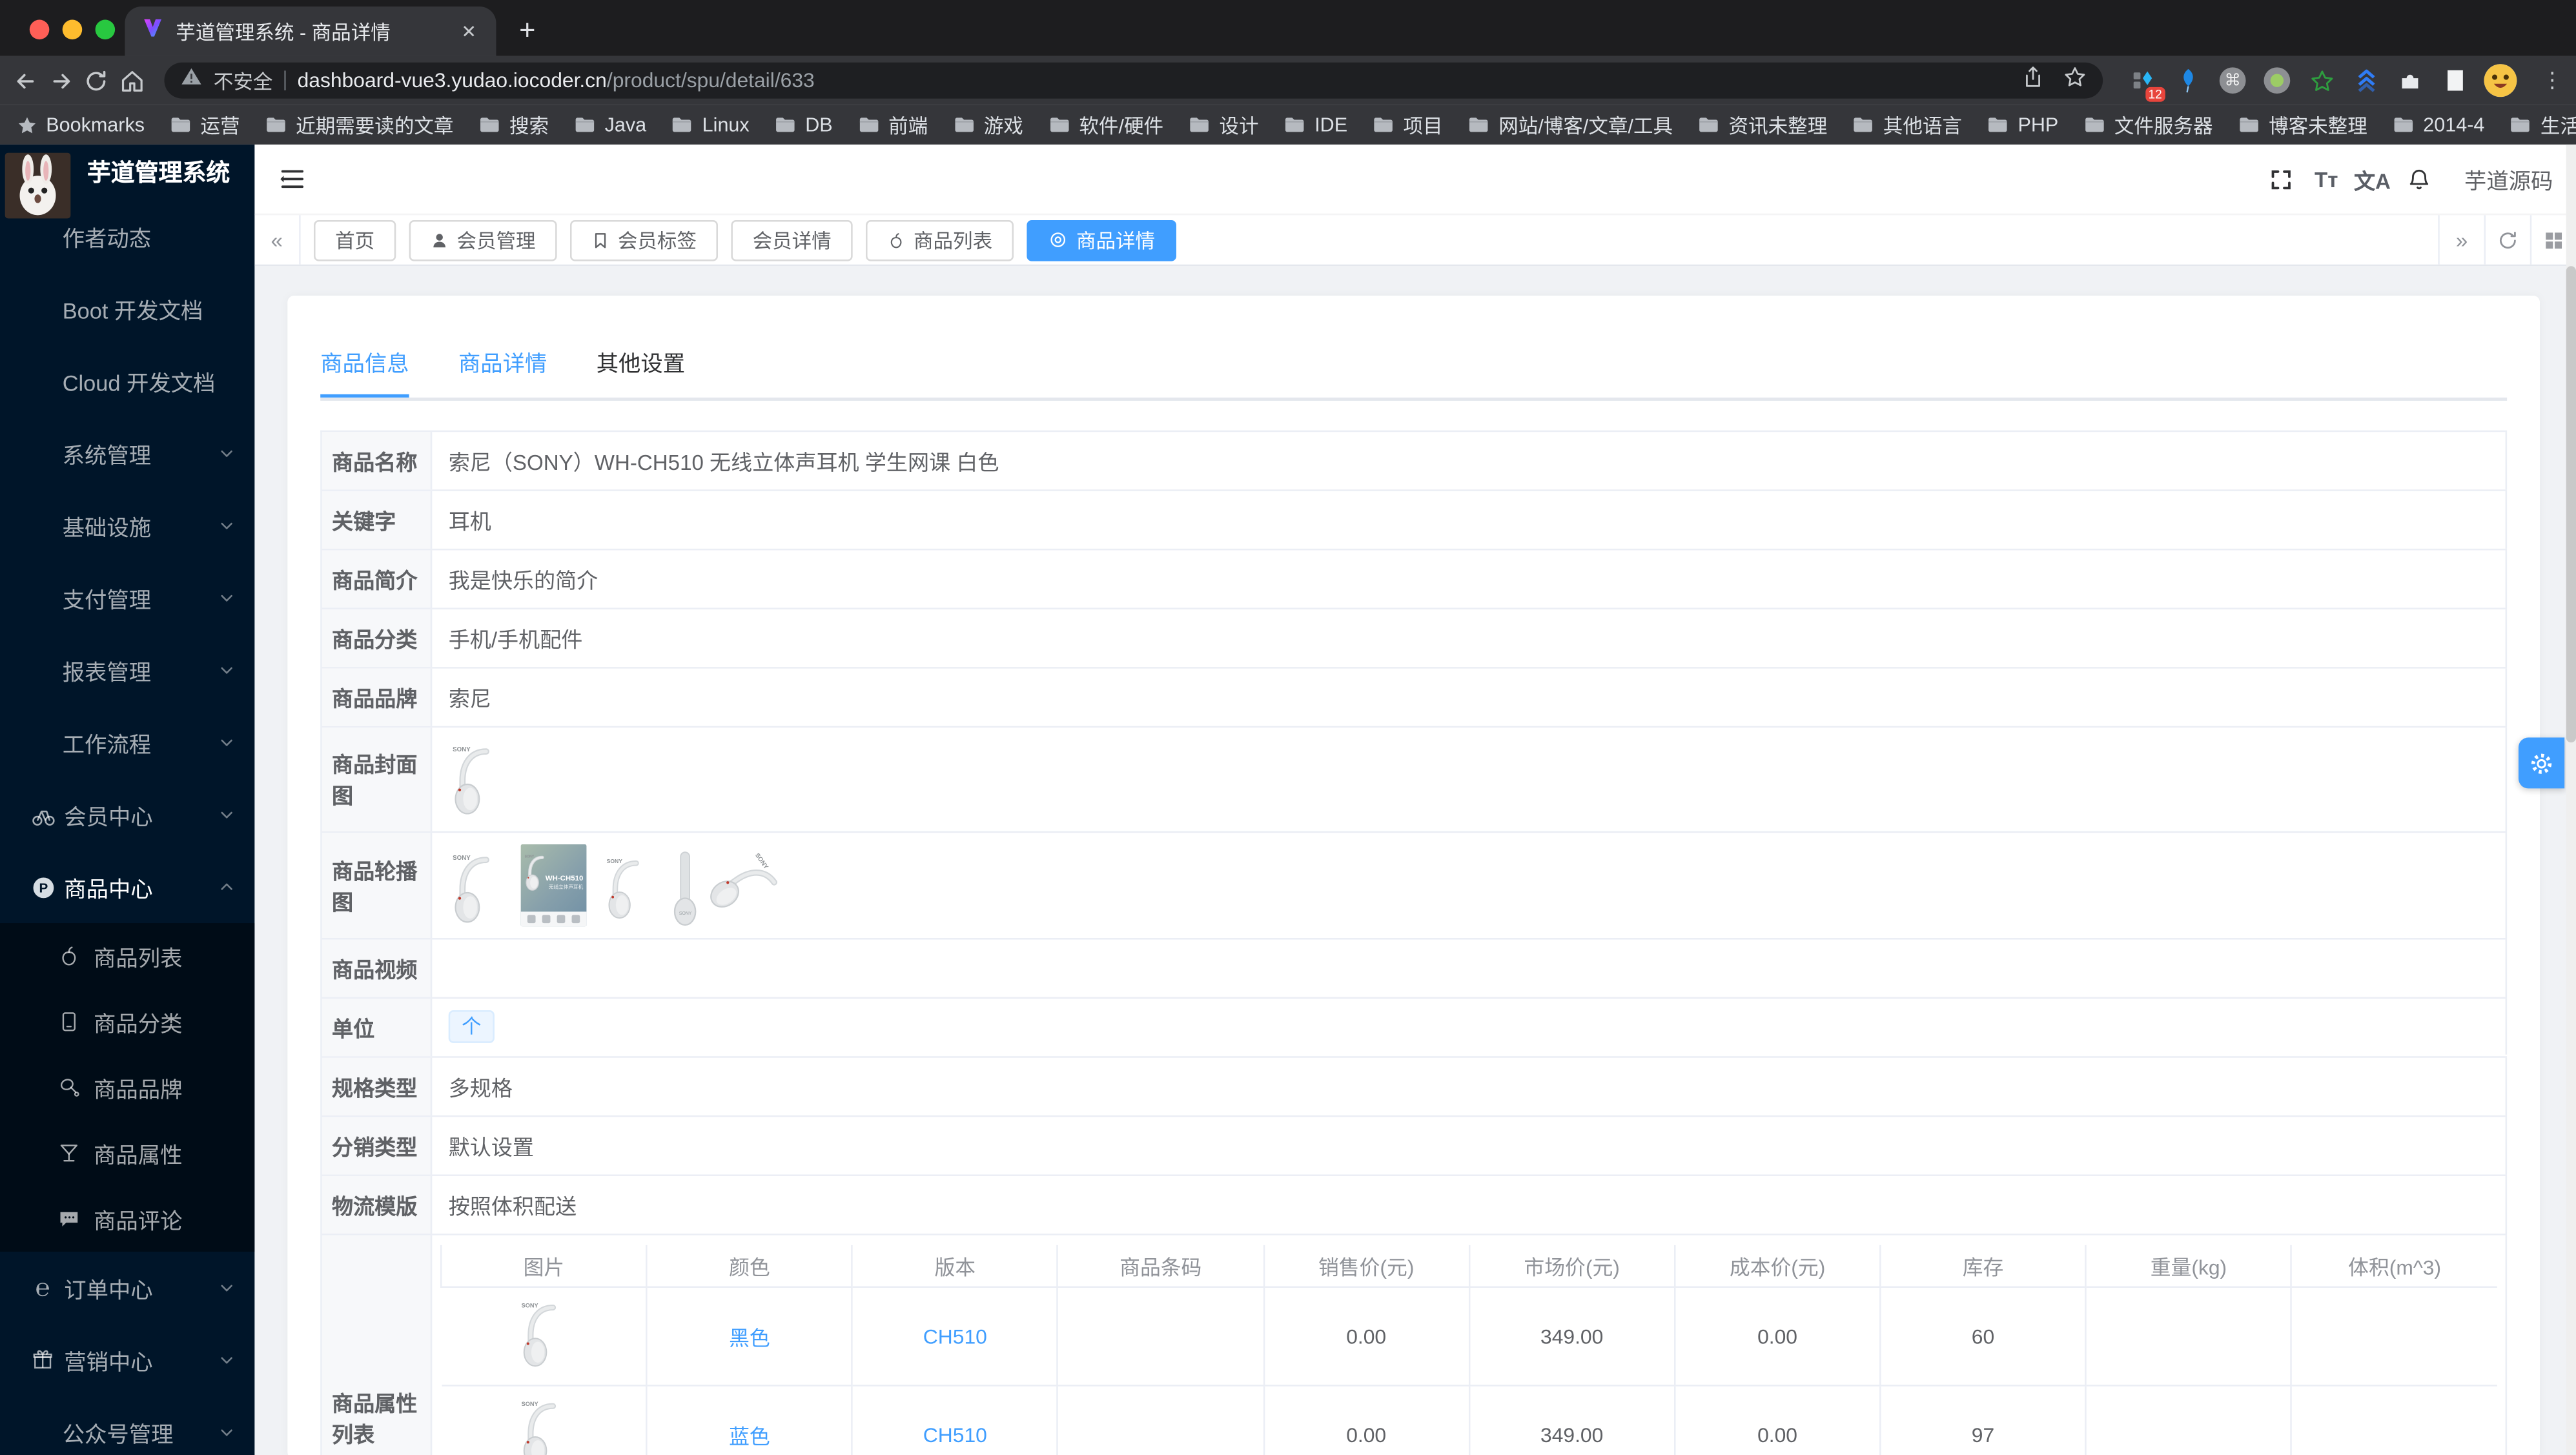  I want to click on star-extension-icon, so click(2322, 81).